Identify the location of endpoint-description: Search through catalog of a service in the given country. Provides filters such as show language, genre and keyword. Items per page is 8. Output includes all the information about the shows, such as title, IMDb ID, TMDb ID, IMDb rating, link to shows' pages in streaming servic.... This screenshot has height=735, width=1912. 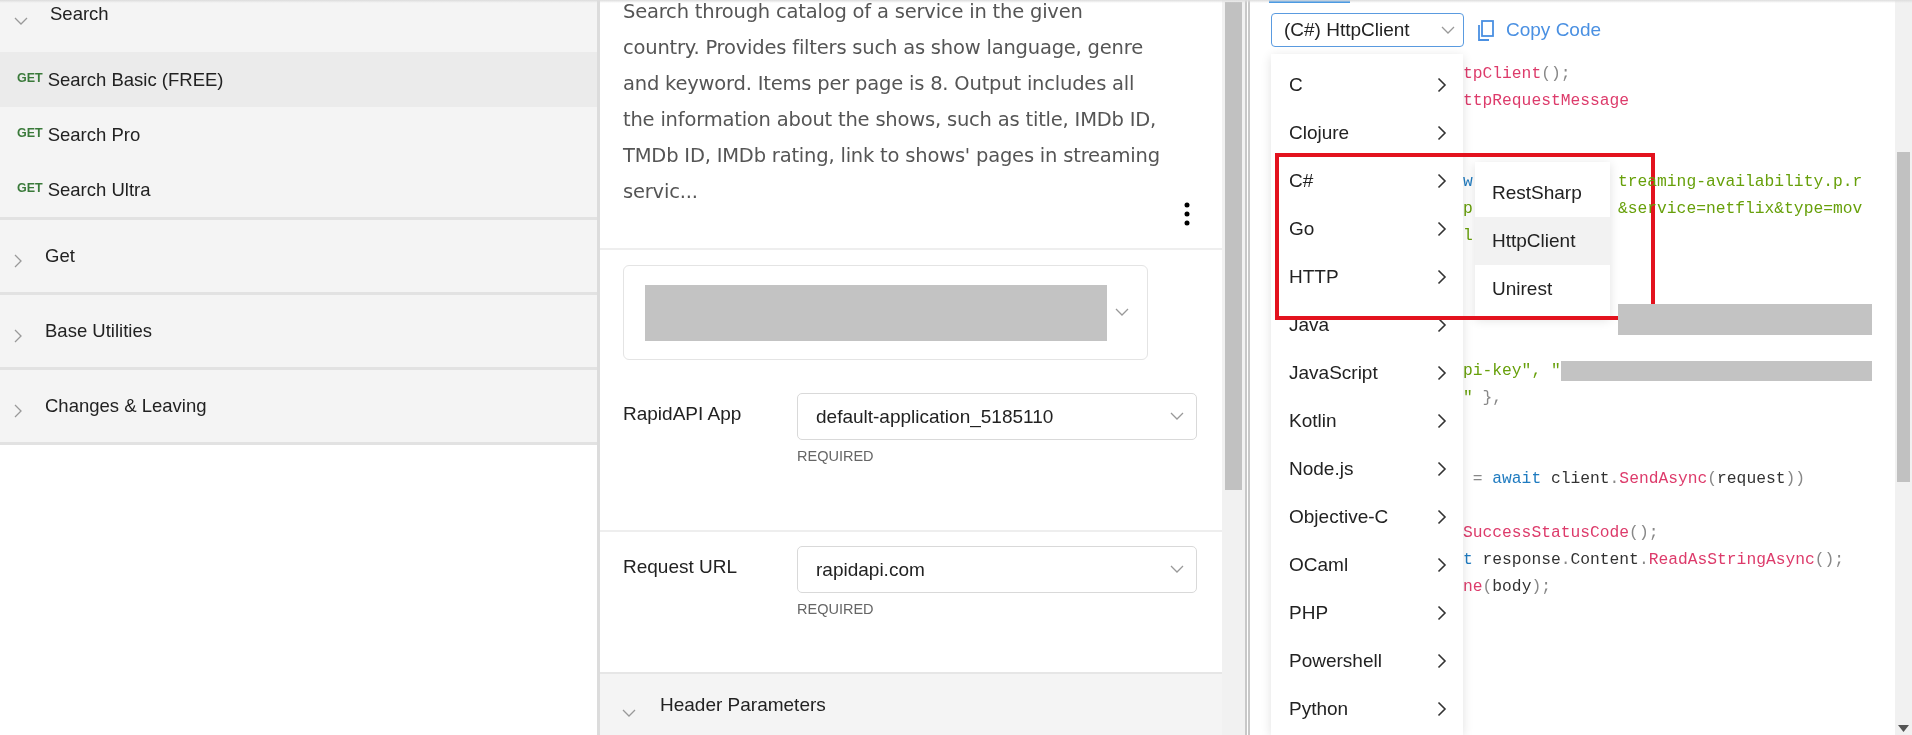
(892, 102).